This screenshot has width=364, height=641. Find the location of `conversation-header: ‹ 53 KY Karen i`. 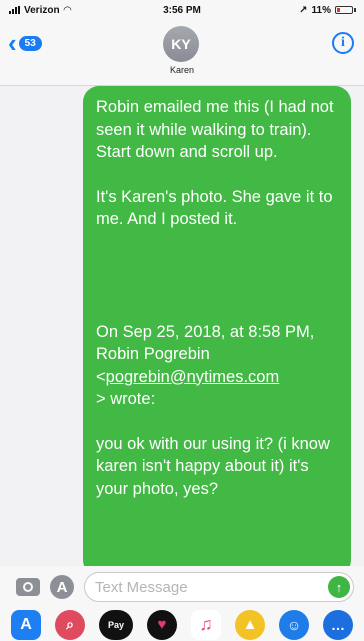

conversation-header: ‹ 53 KY Karen i is located at coordinates (182, 53).